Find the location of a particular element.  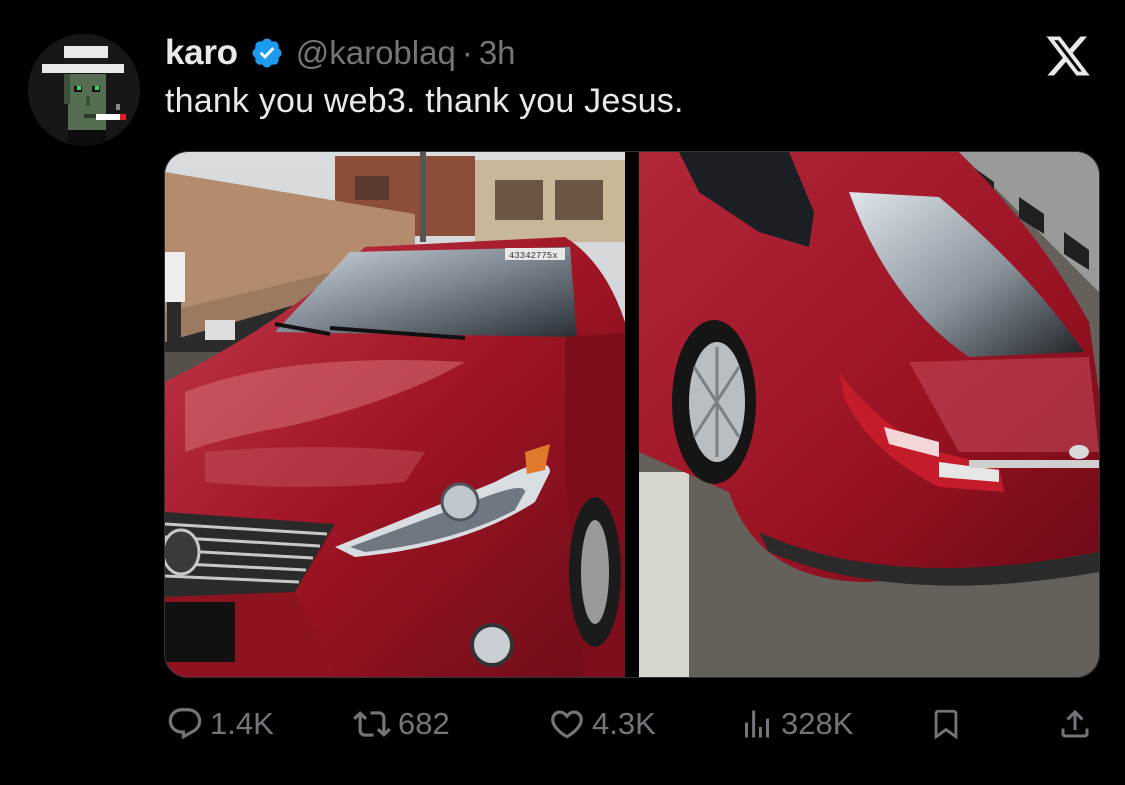

verified-badge-icon is located at coordinates (267, 53).